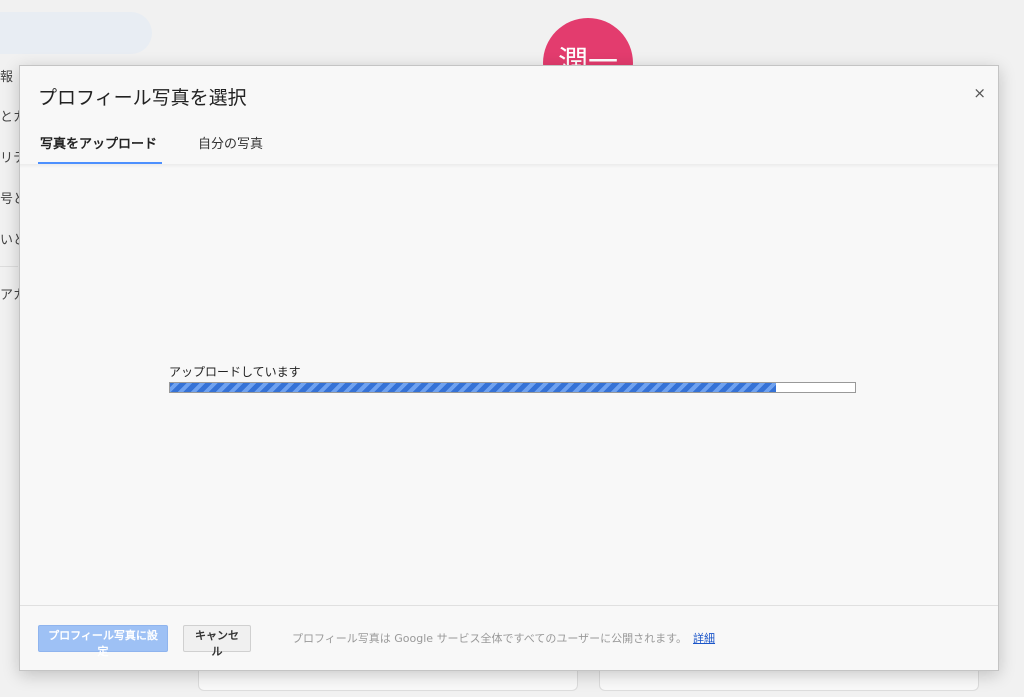  What do you see at coordinates (100, 148) in the screenshot?
I see `tab-upload-photo: 写真をアップロード` at bounding box center [100, 148].